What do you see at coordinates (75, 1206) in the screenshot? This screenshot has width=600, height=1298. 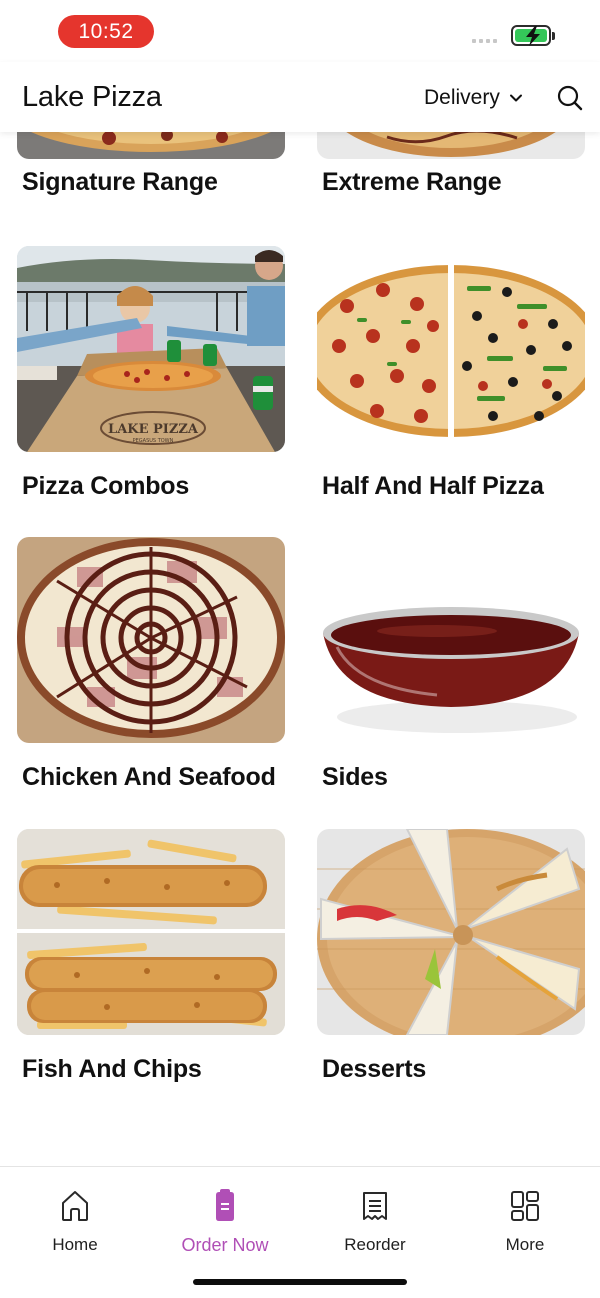 I see `home-icon` at bounding box center [75, 1206].